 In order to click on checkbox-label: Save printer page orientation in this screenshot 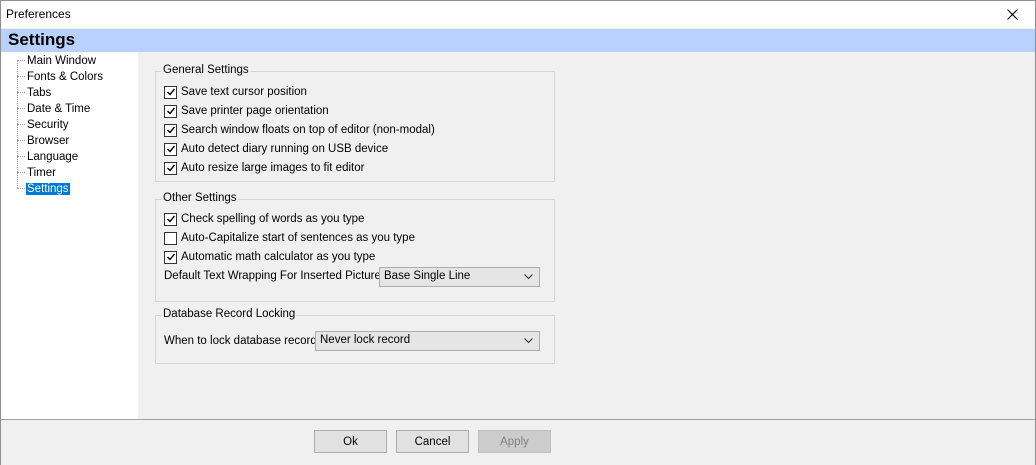, I will do `click(255, 111)`.